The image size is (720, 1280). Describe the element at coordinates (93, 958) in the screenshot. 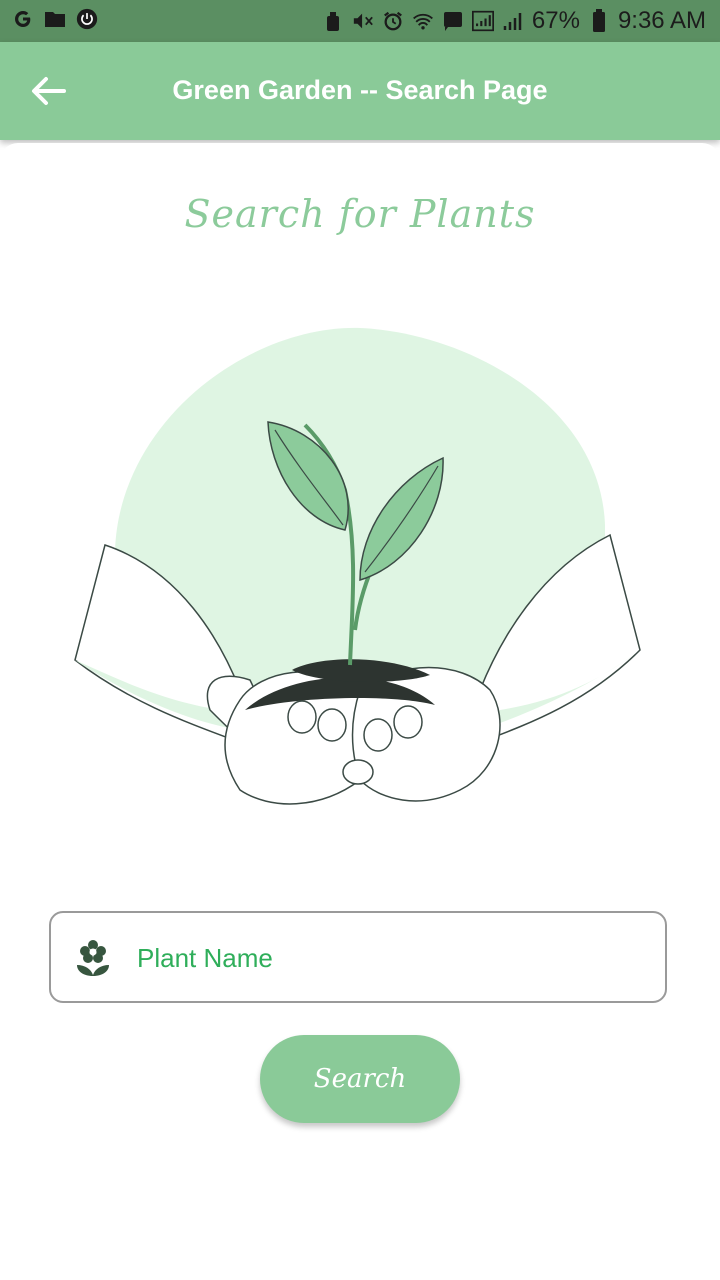

I see `flower-icon` at that location.